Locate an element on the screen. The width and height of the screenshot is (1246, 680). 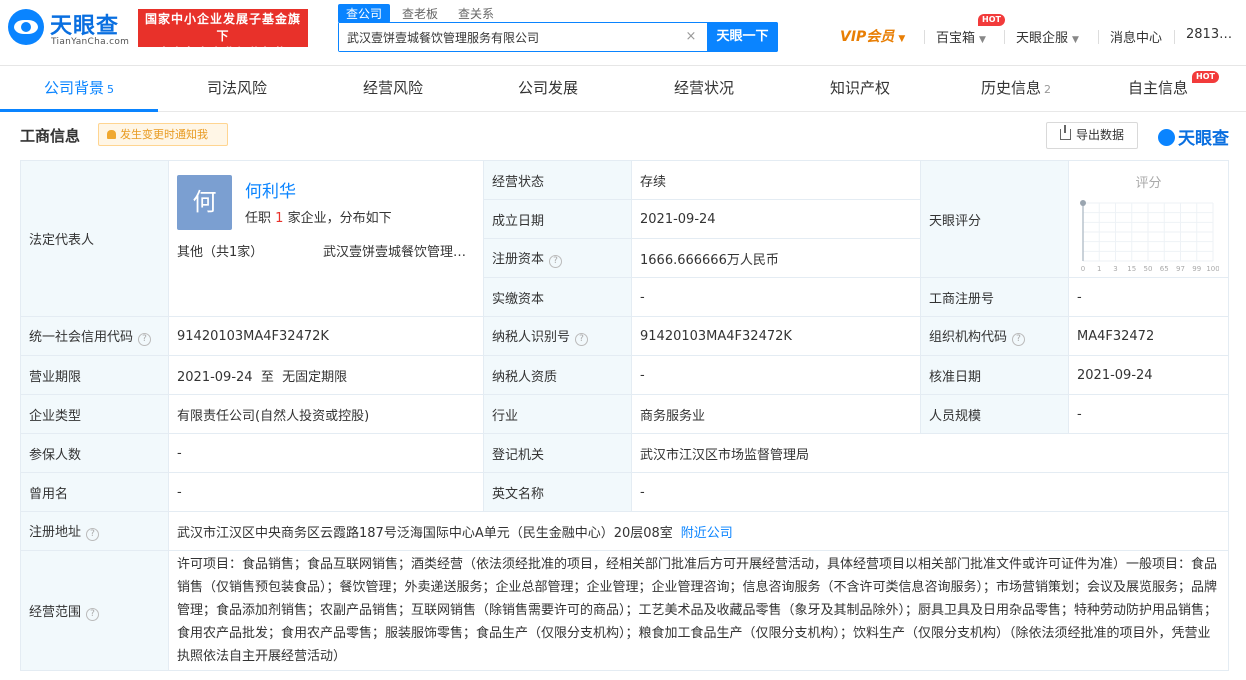
notify-change-button: 发生变更时通知我 is located at coordinates (163, 134).